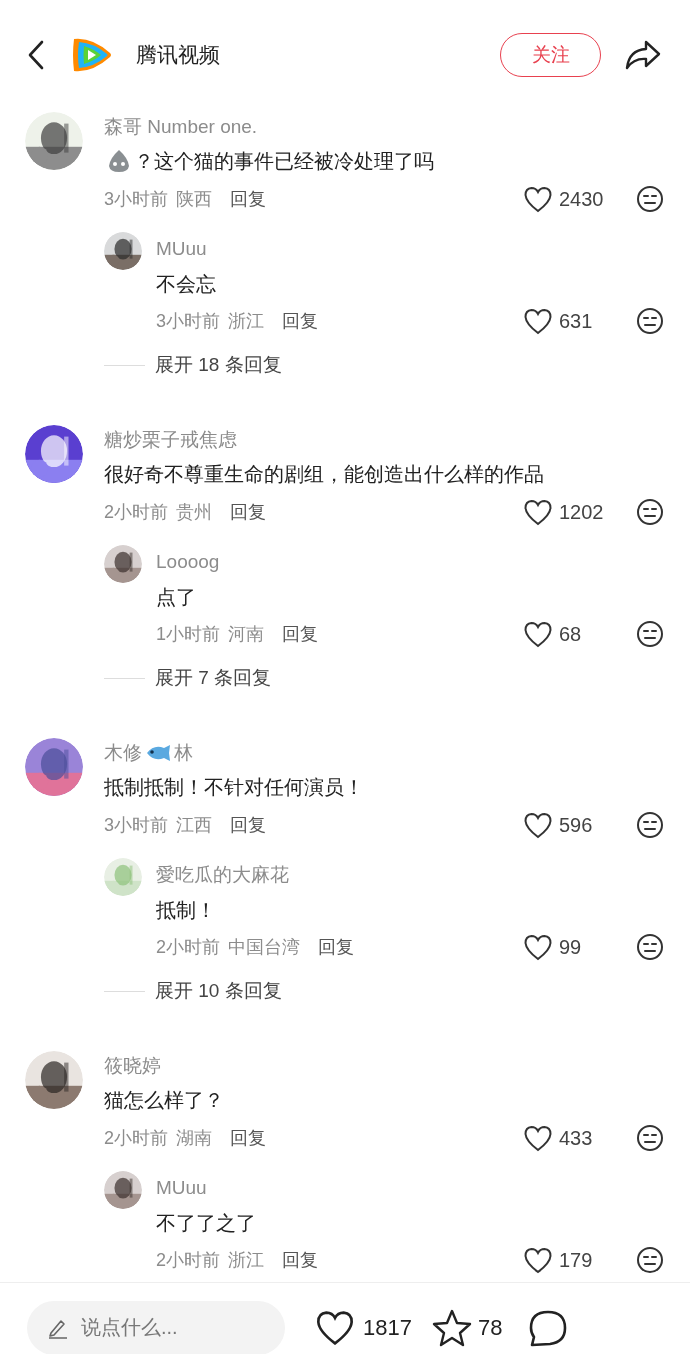 The width and height of the screenshot is (690, 1354). I want to click on username: 林, so click(183, 752).